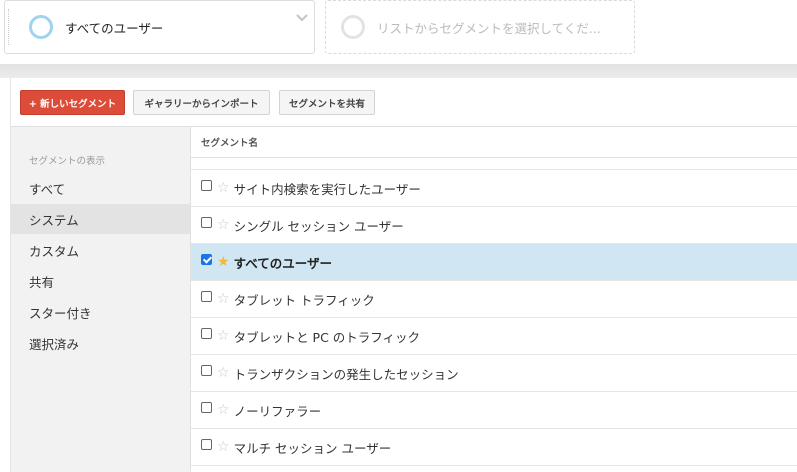 The image size is (797, 472). Describe the element at coordinates (494, 410) in the screenshot. I see `table-row: ☆ ノーリファラー` at that location.